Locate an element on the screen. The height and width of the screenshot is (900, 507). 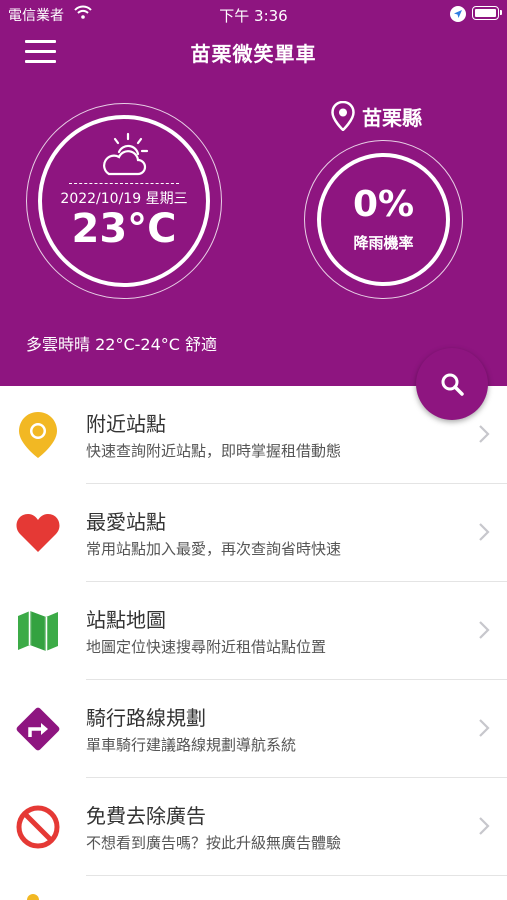
location-arrow-icon is located at coordinates (458, 14).